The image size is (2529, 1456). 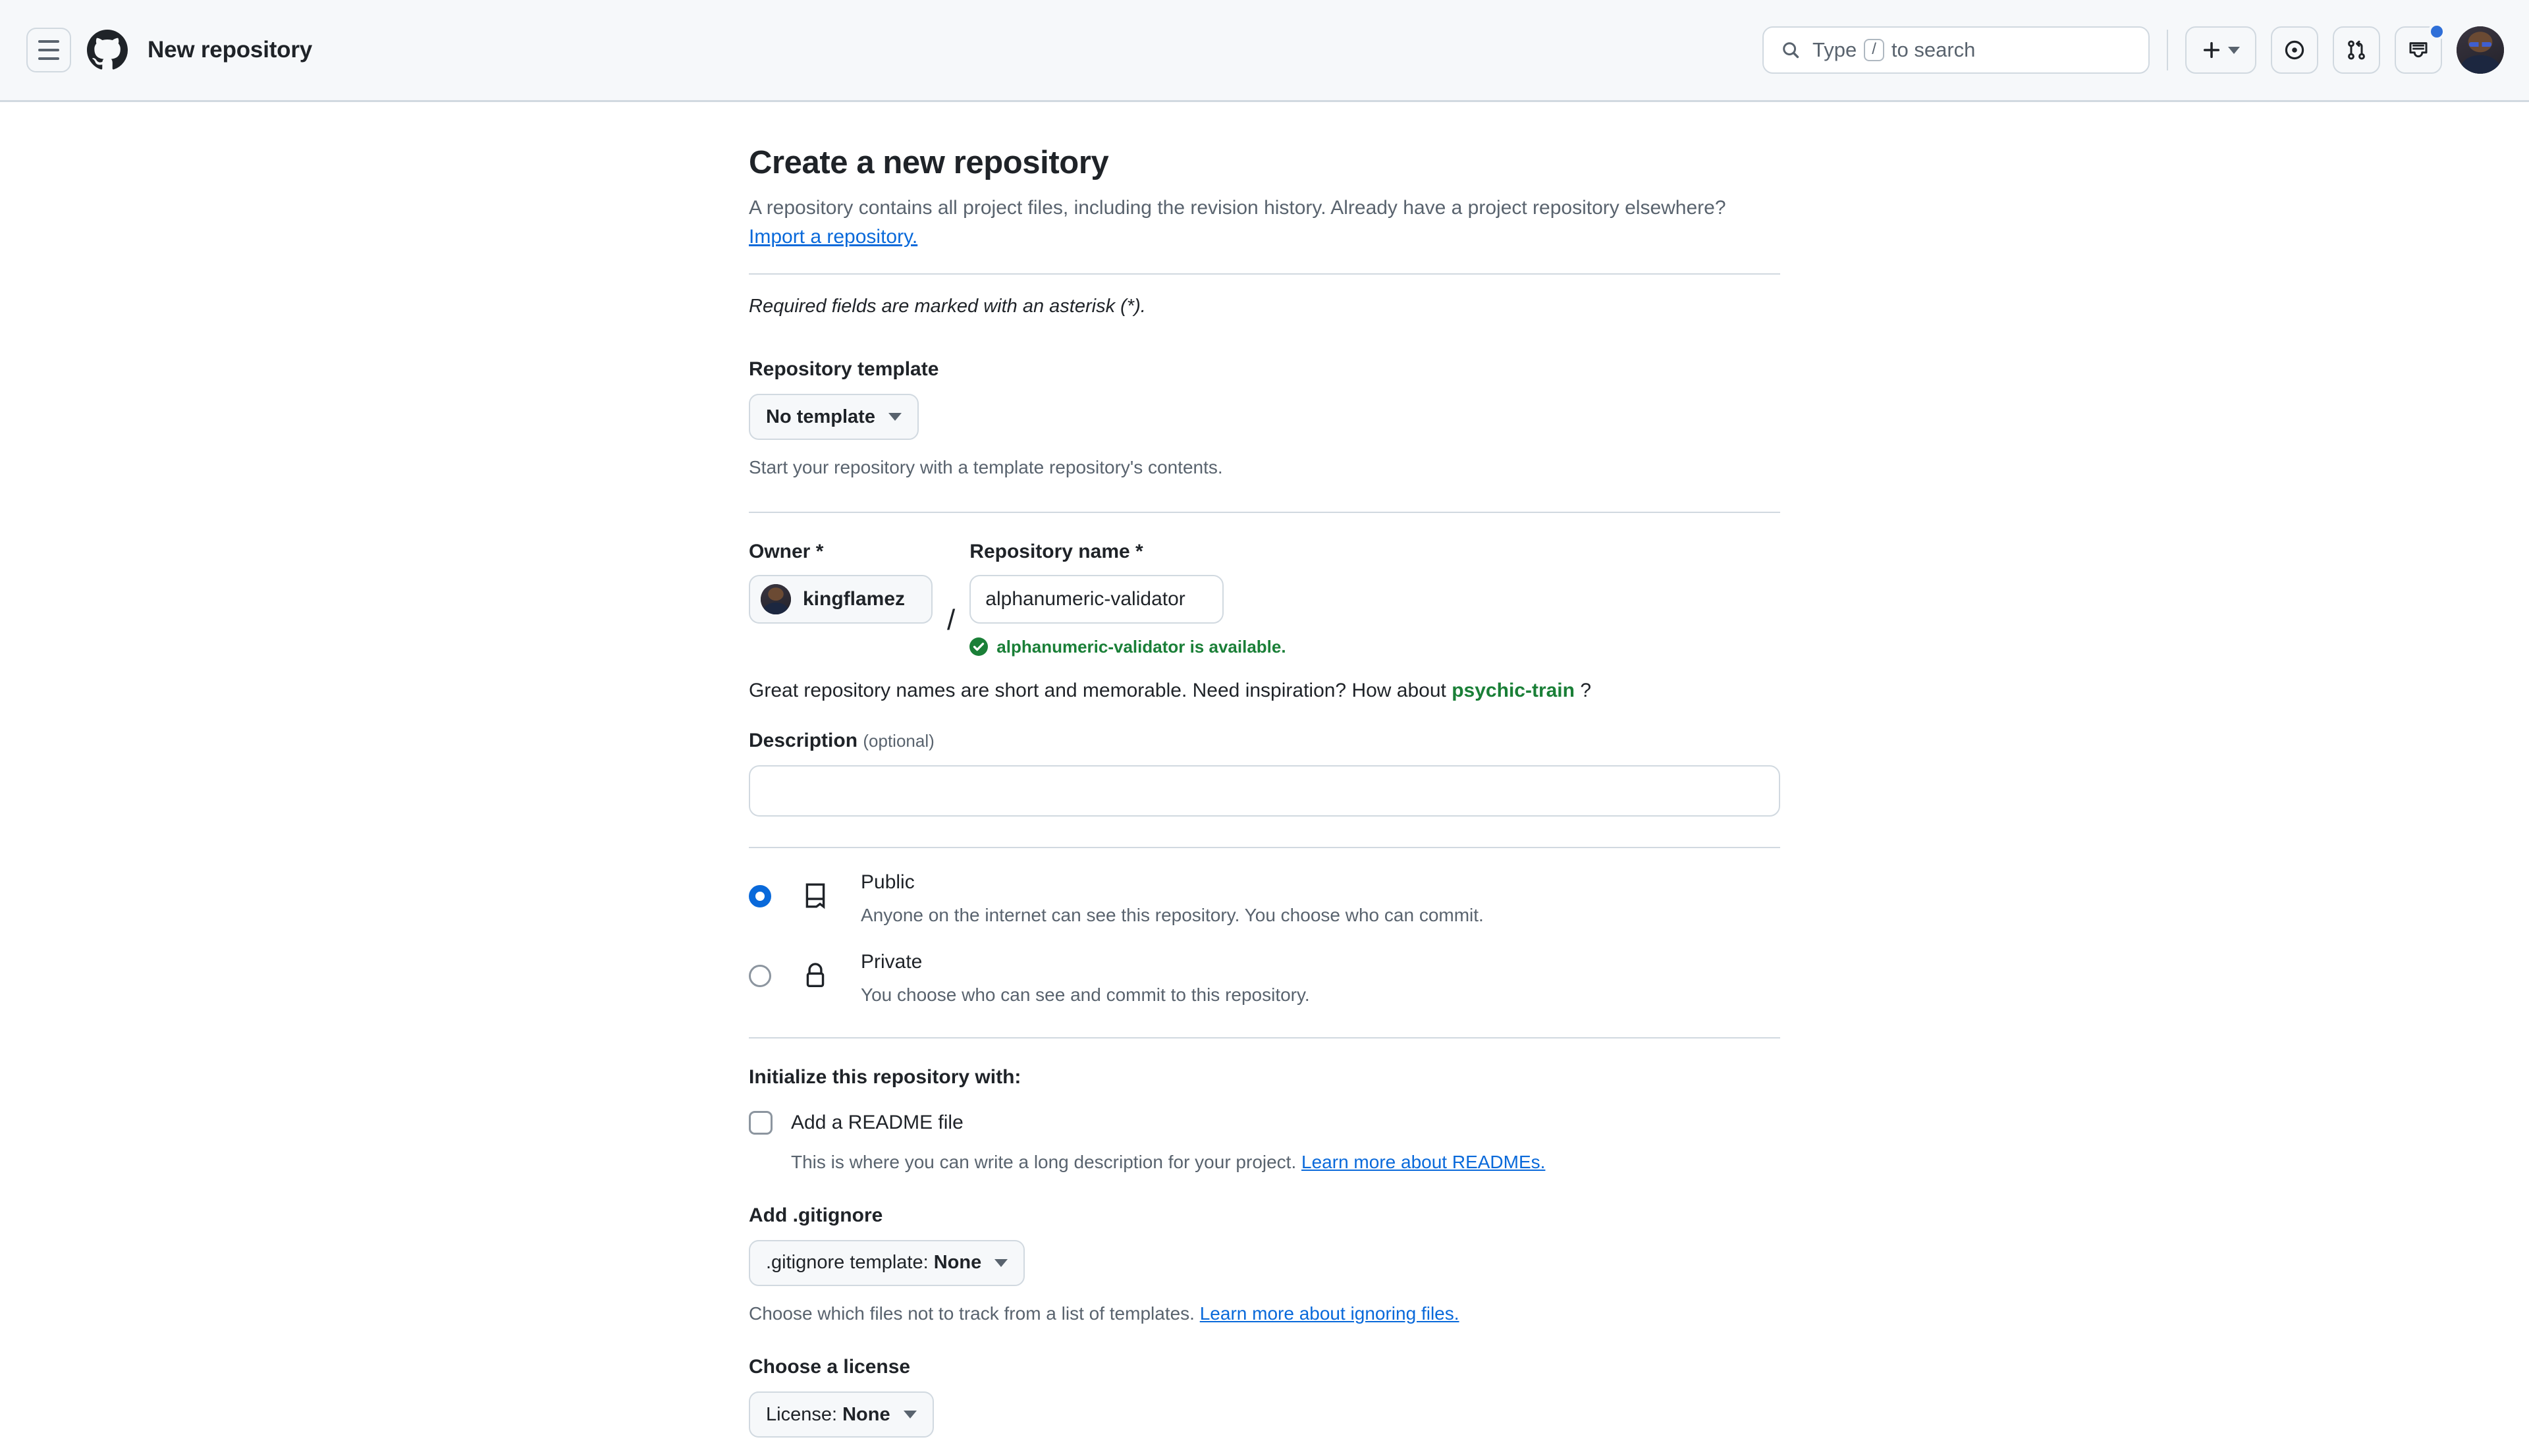 What do you see at coordinates (1264, 1038) in the screenshot?
I see `divider-after-visibility` at bounding box center [1264, 1038].